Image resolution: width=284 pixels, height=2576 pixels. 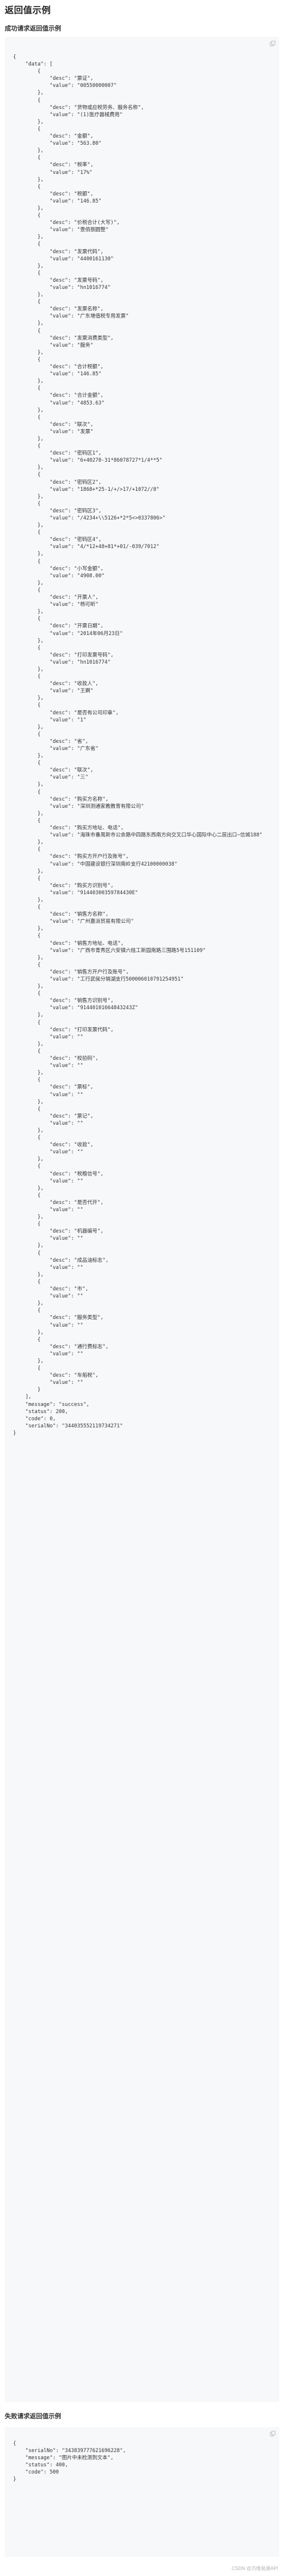 I want to click on code-line: "value": "hn1016774", so click(x=62, y=662).